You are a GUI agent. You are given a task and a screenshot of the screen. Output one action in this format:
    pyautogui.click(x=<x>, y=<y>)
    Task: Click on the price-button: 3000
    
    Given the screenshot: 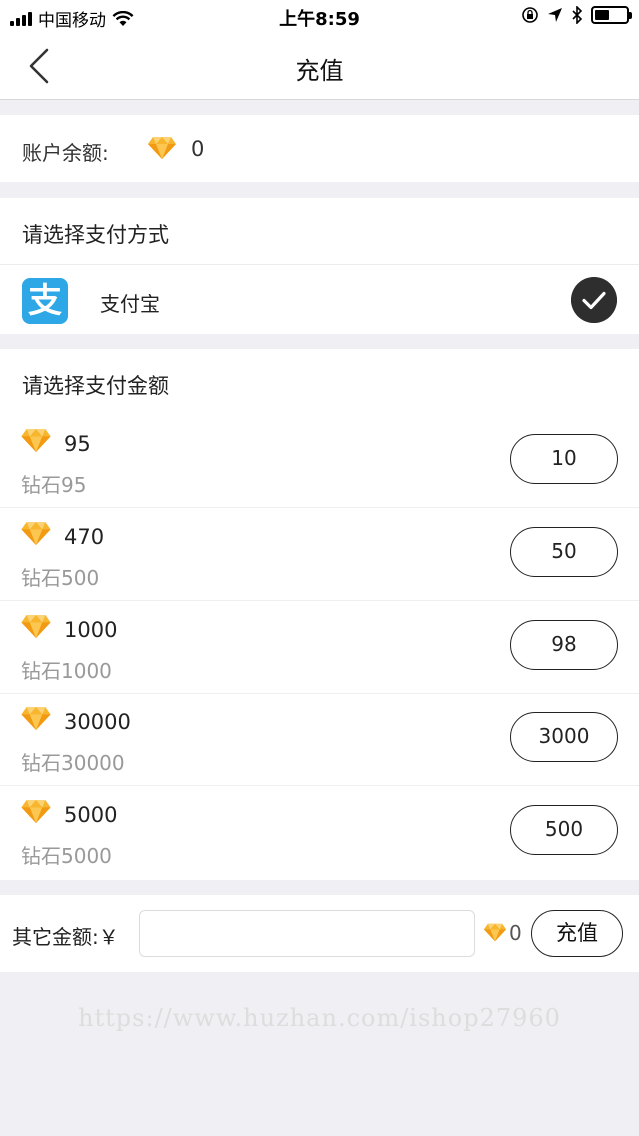 What is the action you would take?
    pyautogui.click(x=564, y=737)
    